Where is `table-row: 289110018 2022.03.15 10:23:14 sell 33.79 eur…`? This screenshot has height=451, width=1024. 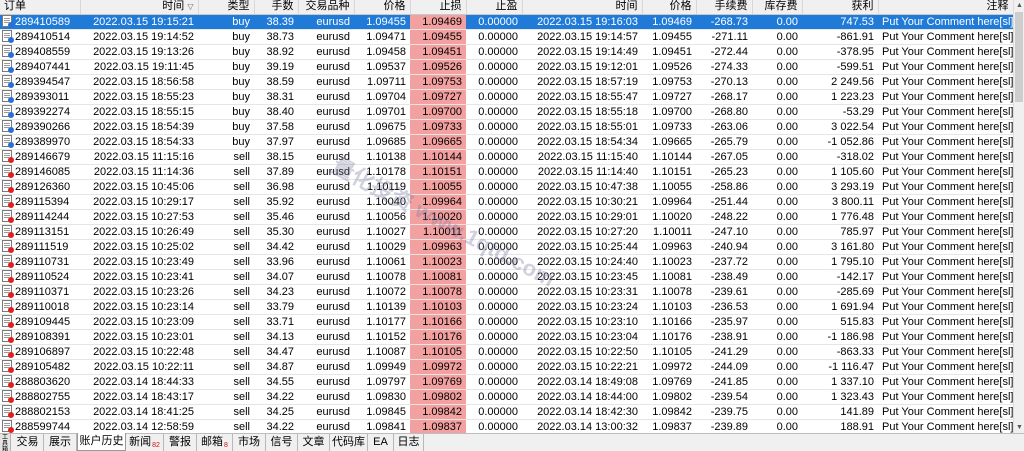 table-row: 289110018 2022.03.15 10:23:14 sell 33.79 eur… is located at coordinates (506, 307).